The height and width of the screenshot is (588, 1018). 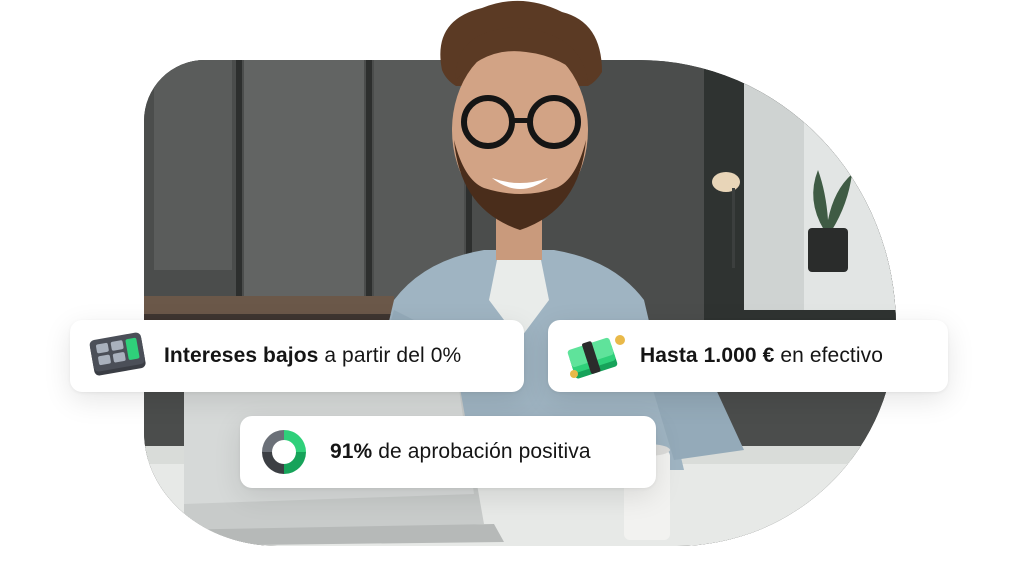 What do you see at coordinates (707, 355) in the screenshot?
I see `feature-cash-bold: Hasta 1.000 €` at bounding box center [707, 355].